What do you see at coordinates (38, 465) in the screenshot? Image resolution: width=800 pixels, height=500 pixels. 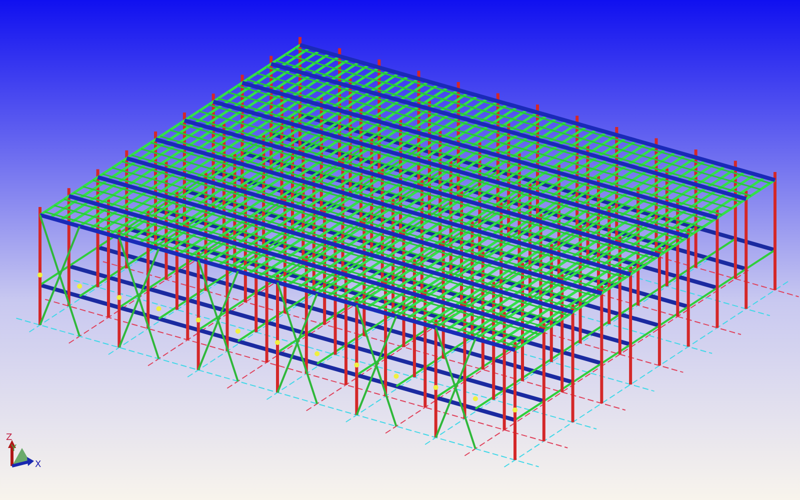 I see `axis-label: X` at bounding box center [38, 465].